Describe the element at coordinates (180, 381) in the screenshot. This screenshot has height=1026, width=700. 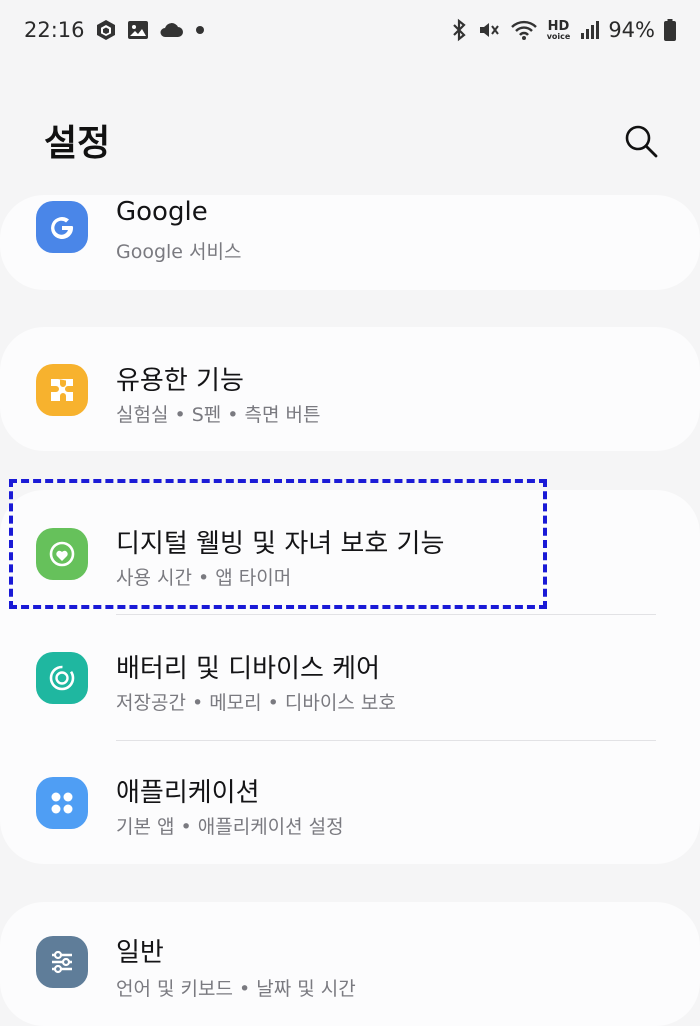
I see `settings-item-label: 유용한 기능` at that location.